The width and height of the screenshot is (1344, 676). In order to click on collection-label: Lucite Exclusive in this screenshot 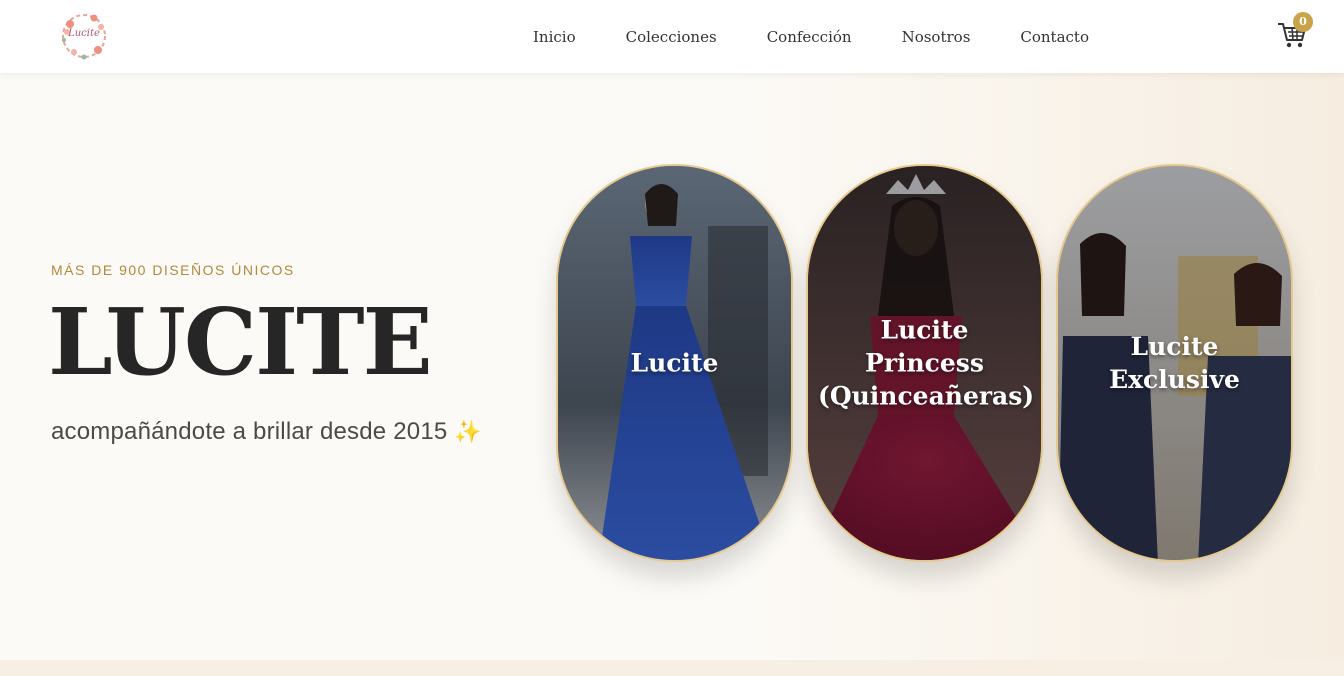, I will do `click(1174, 363)`.